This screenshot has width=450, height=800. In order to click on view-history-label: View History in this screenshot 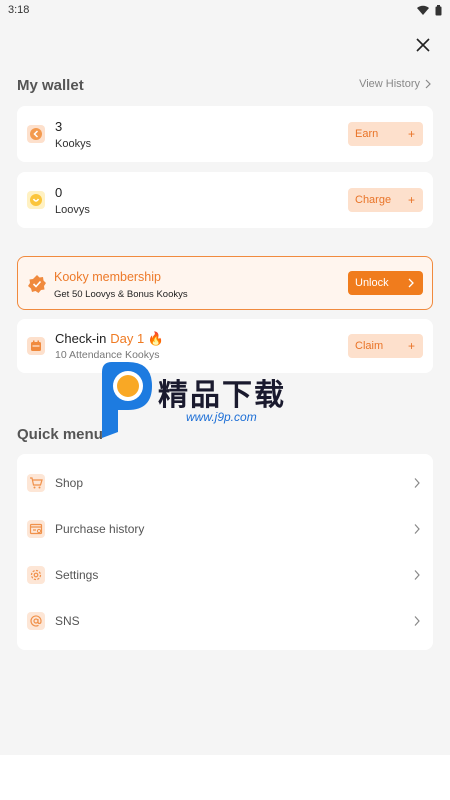, I will do `click(389, 84)`.